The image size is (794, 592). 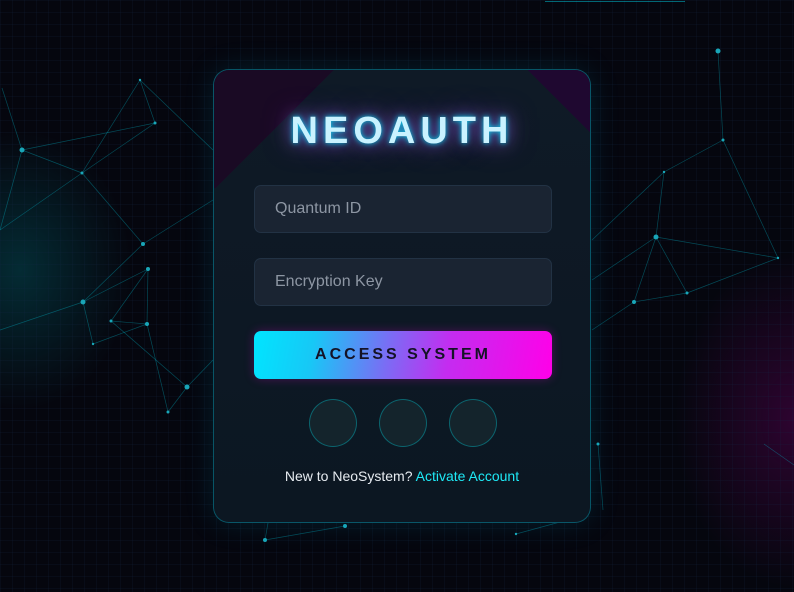 What do you see at coordinates (468, 476) in the screenshot?
I see `activate-account-link: Activate Account` at bounding box center [468, 476].